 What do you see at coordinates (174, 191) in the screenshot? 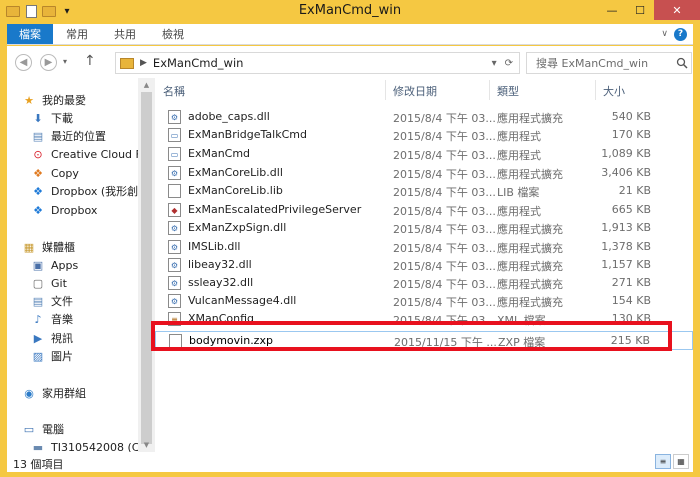
I see `lib-file-icon` at bounding box center [174, 191].